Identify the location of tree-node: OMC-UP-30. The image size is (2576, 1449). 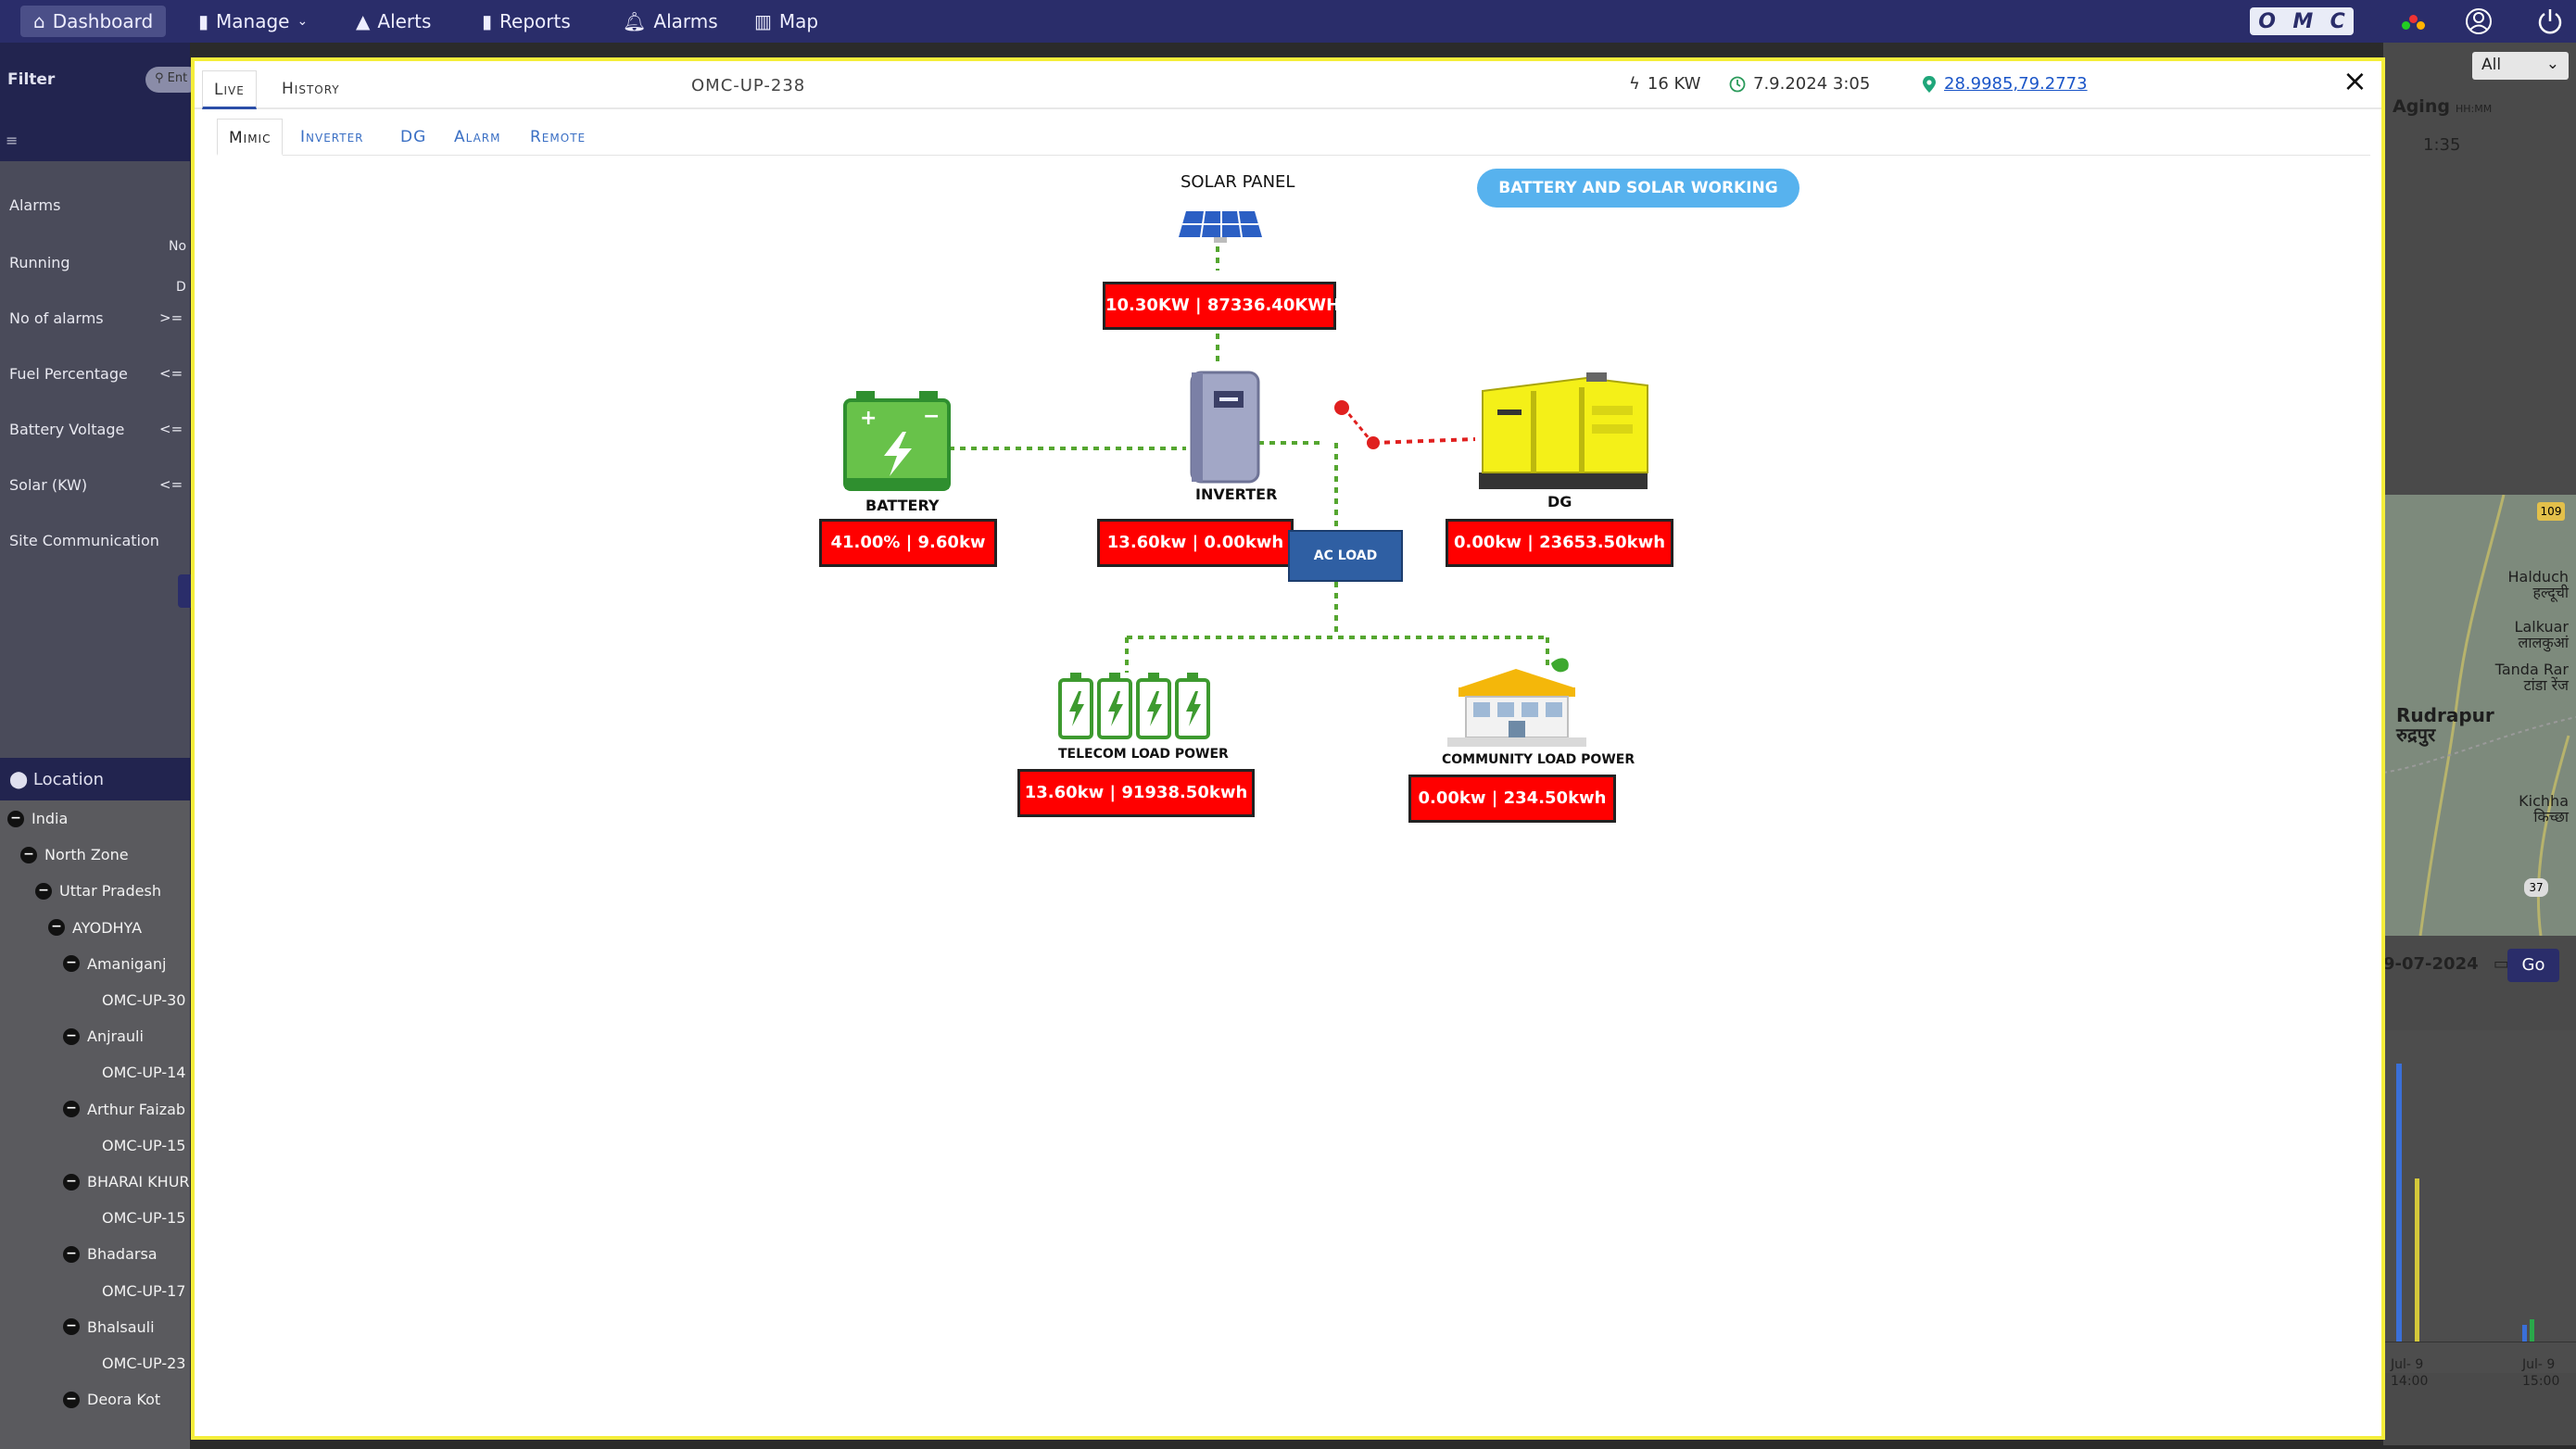
(143, 1000).